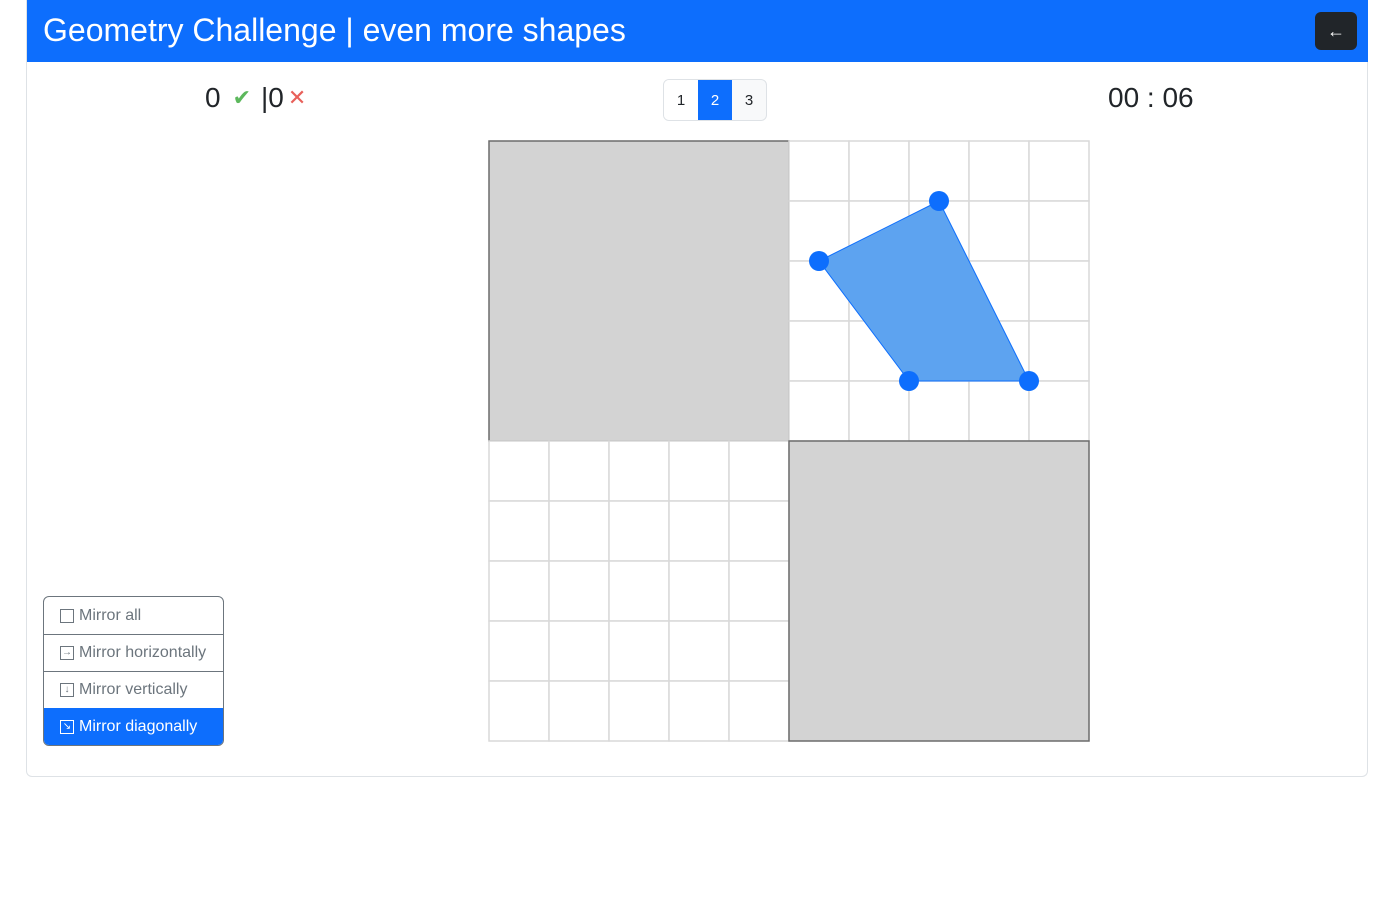 This screenshot has width=1400, height=900. Describe the element at coordinates (334, 30) in the screenshot. I see `page-title: Geometry Challenge | even more shapes` at that location.